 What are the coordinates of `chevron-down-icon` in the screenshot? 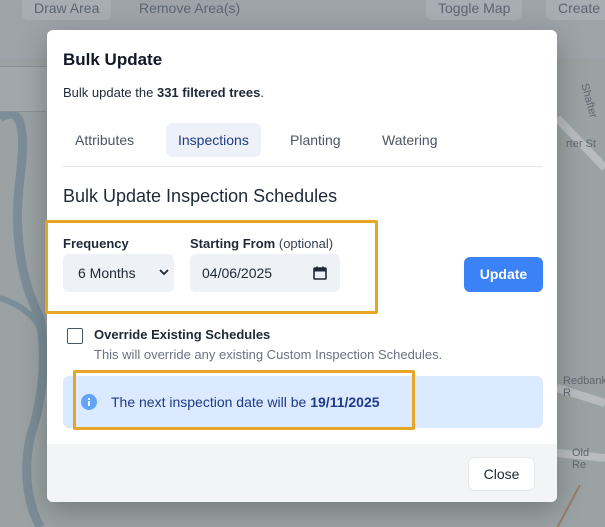 It's located at (164, 272).